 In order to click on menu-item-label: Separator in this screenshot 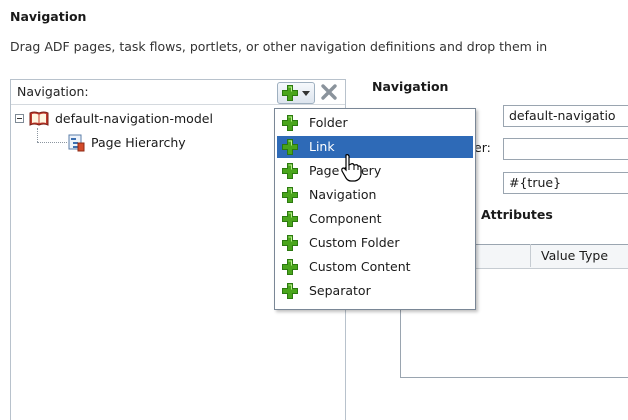, I will do `click(340, 290)`.